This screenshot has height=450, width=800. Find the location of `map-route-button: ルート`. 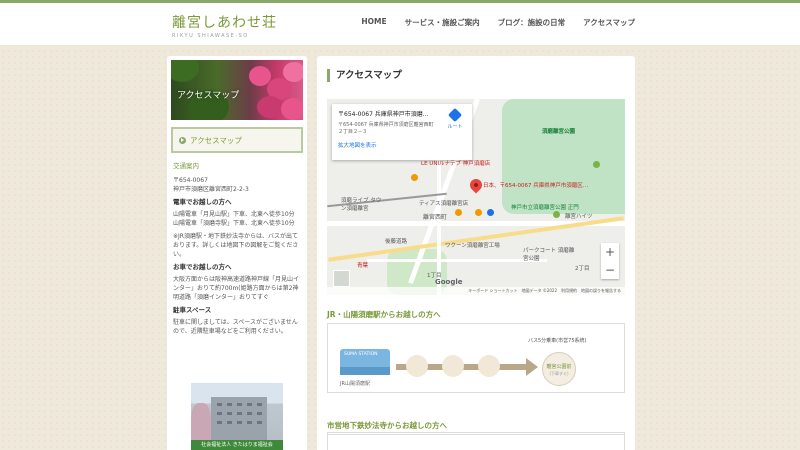

map-route-button: ルート is located at coordinates (455, 118).